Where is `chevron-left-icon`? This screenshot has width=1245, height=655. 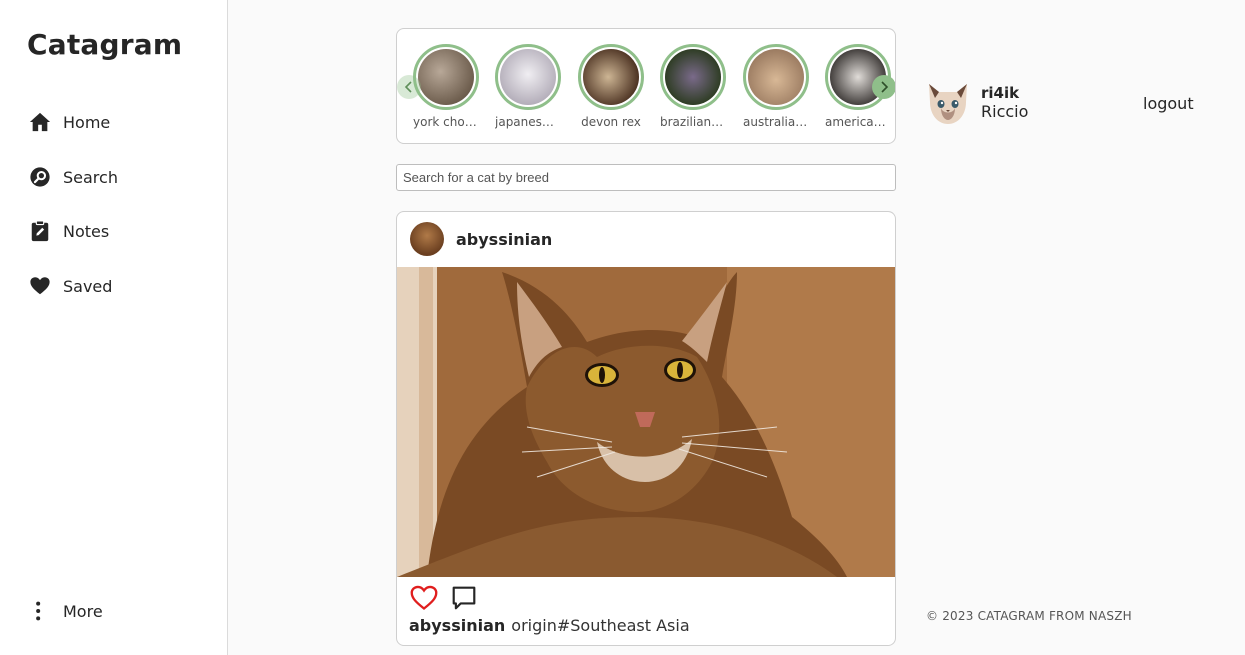
chevron-left-icon is located at coordinates (408, 87).